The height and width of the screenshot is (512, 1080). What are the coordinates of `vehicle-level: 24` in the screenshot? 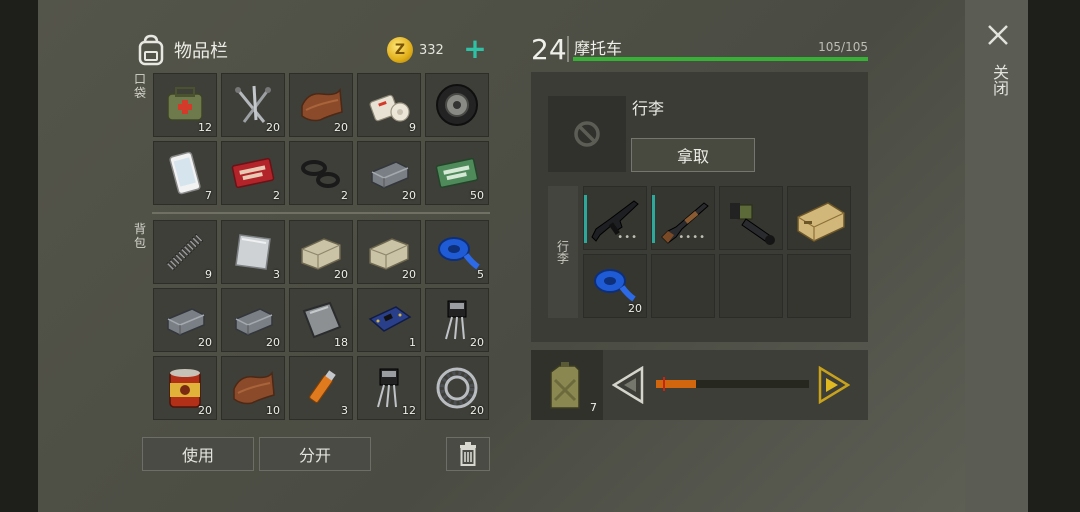 It's located at (549, 49).